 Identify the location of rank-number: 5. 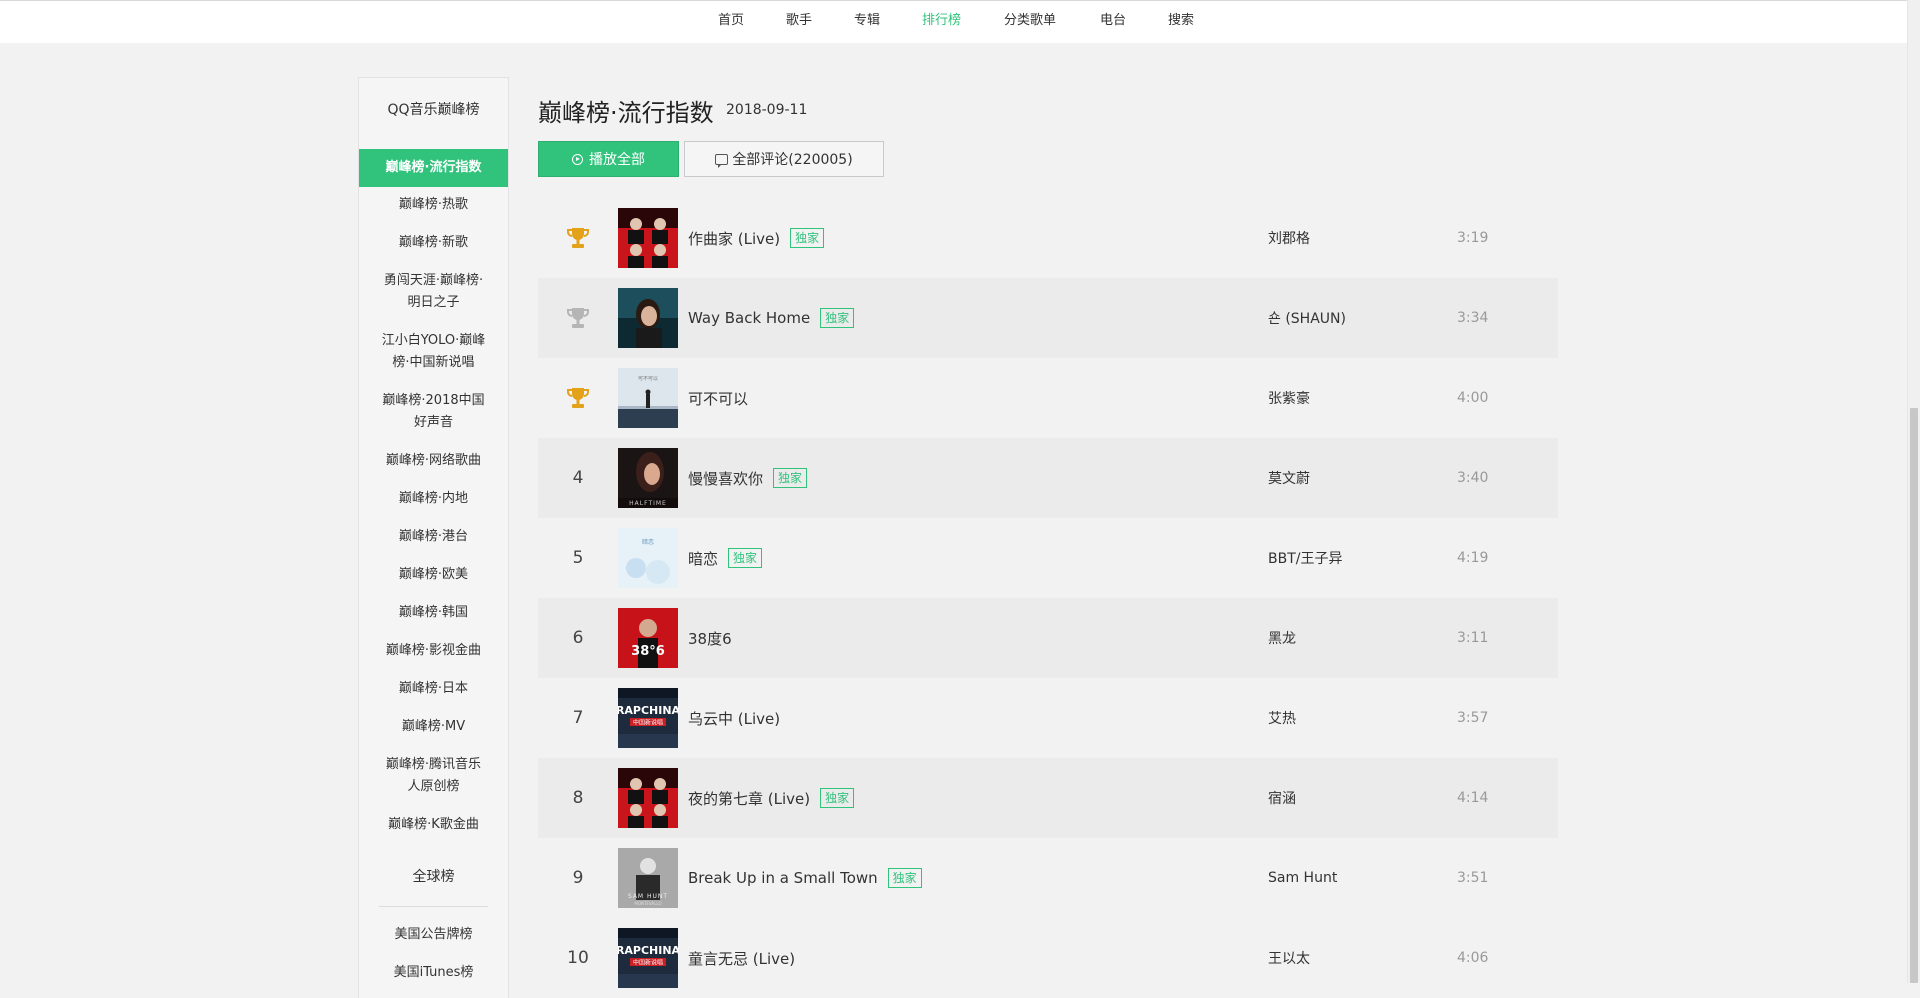
(578, 558).